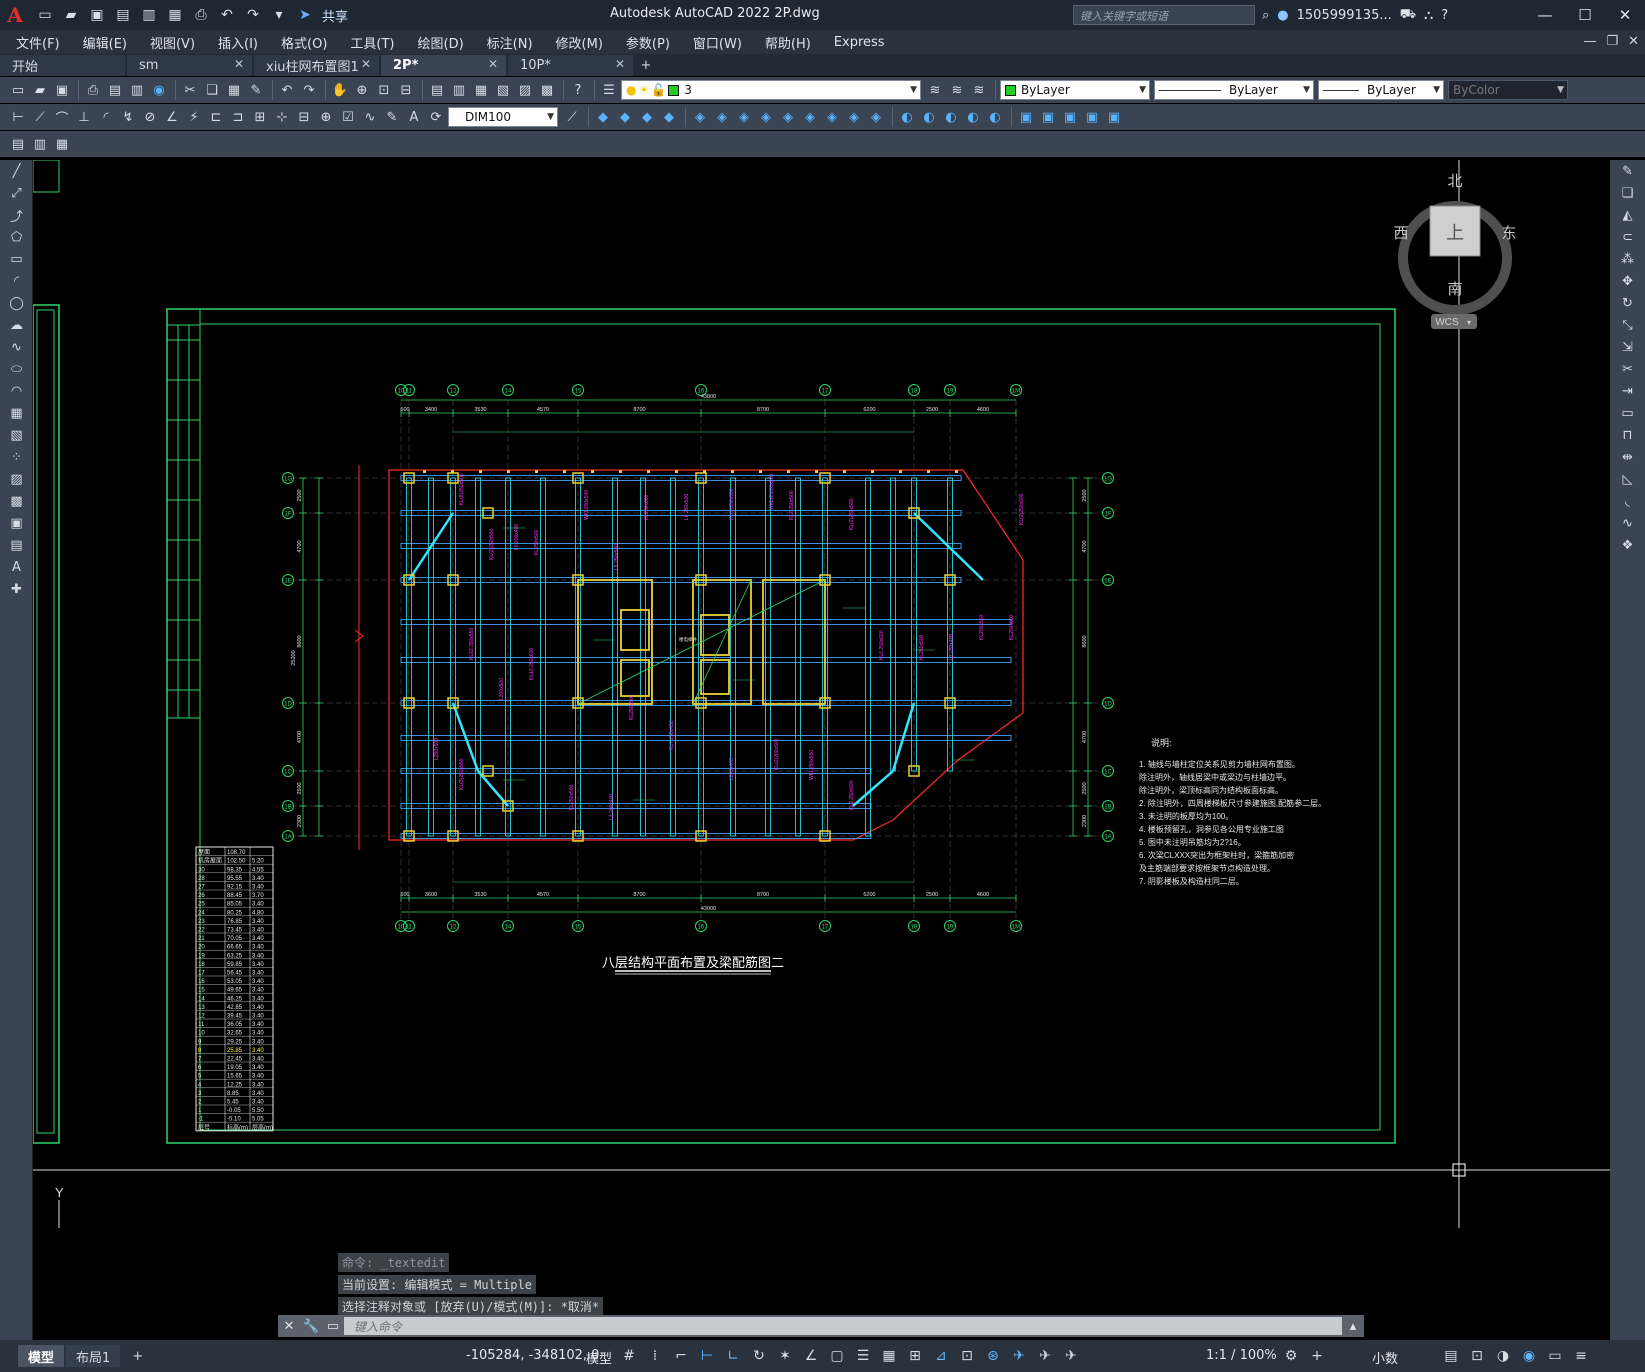 This screenshot has height=1372, width=1645. What do you see at coordinates (1529, 1356) in the screenshot?
I see `hardware-acceleration-icon: ◉` at bounding box center [1529, 1356].